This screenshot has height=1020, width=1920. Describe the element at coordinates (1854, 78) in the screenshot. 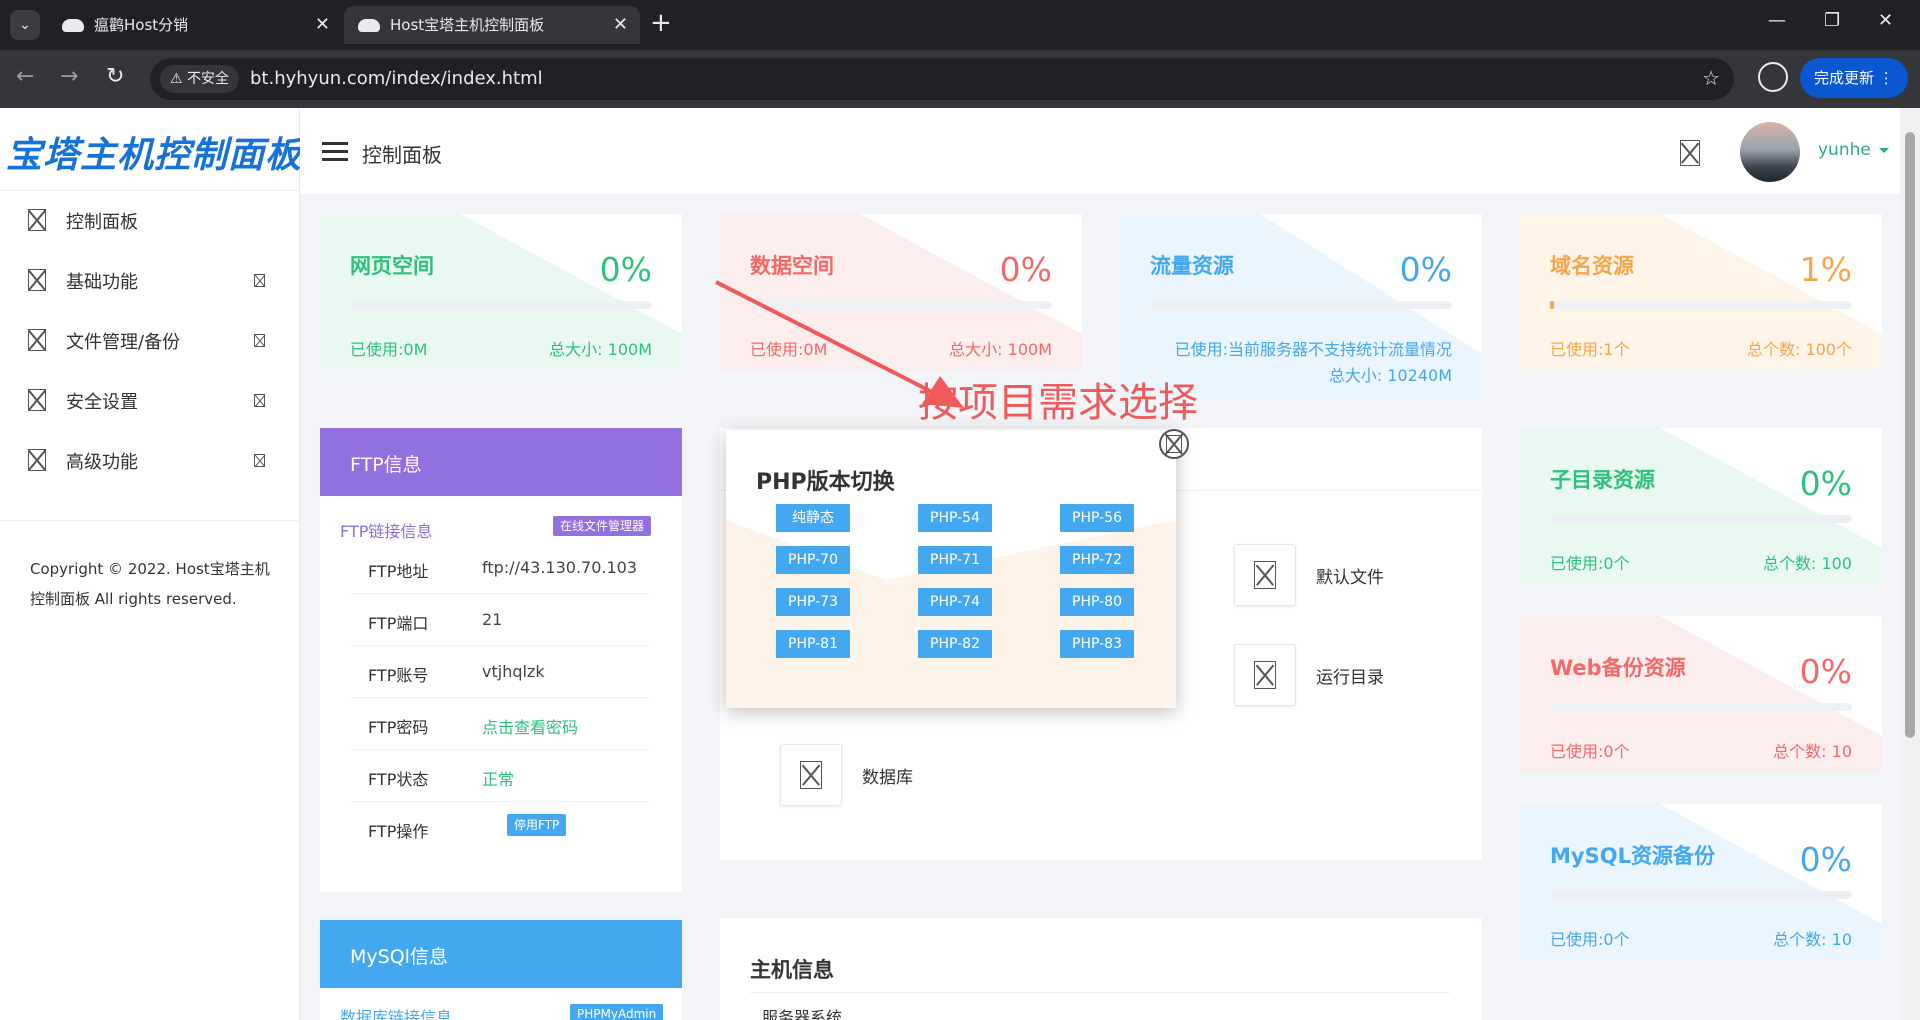

I see `update-button: 完成更新 ⋮` at that location.